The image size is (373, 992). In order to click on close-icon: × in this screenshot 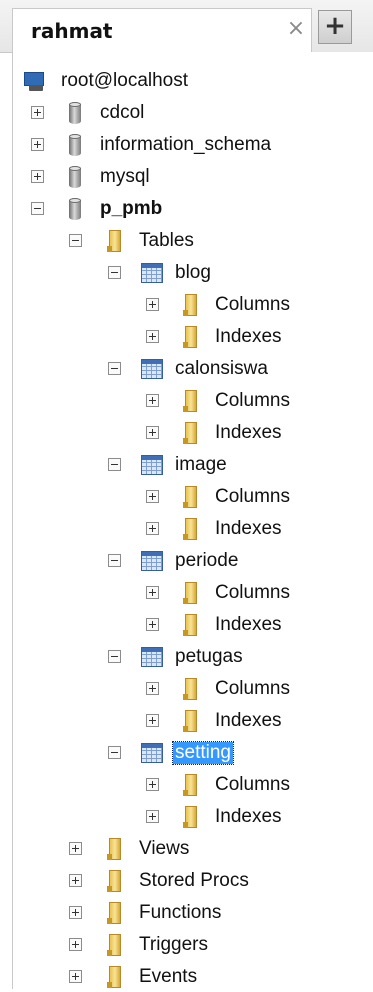, I will do `click(296, 29)`.